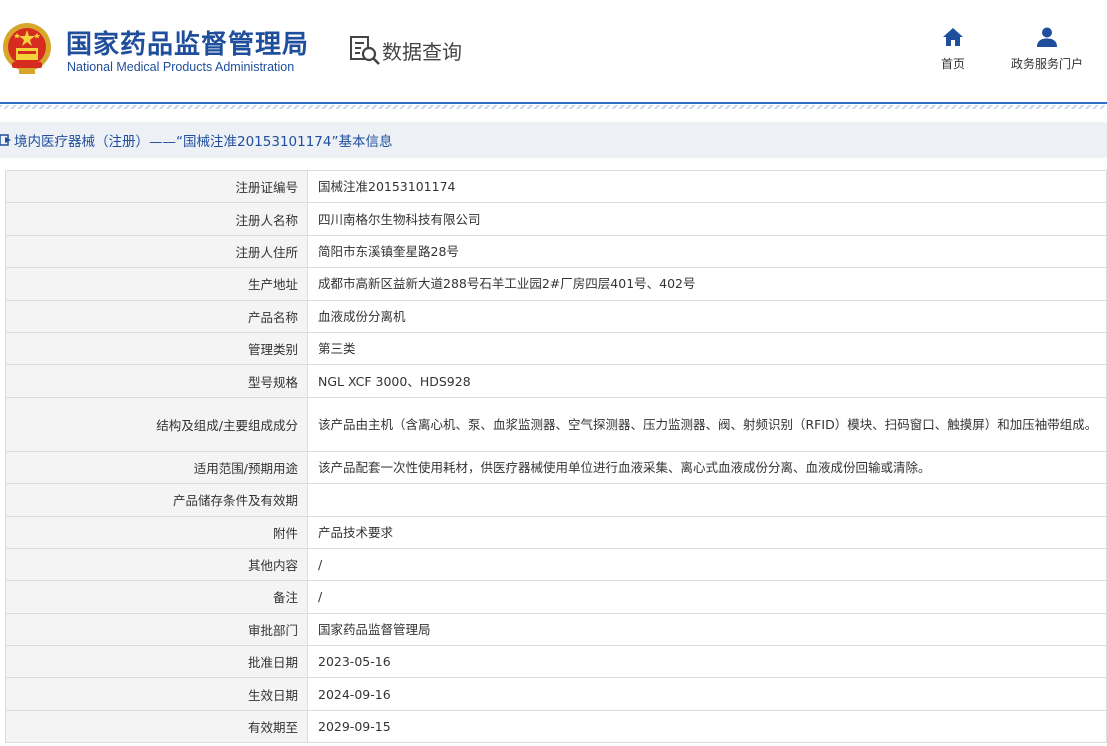  What do you see at coordinates (156, 564) in the screenshot?
I see `field-label: 其他内容` at bounding box center [156, 564].